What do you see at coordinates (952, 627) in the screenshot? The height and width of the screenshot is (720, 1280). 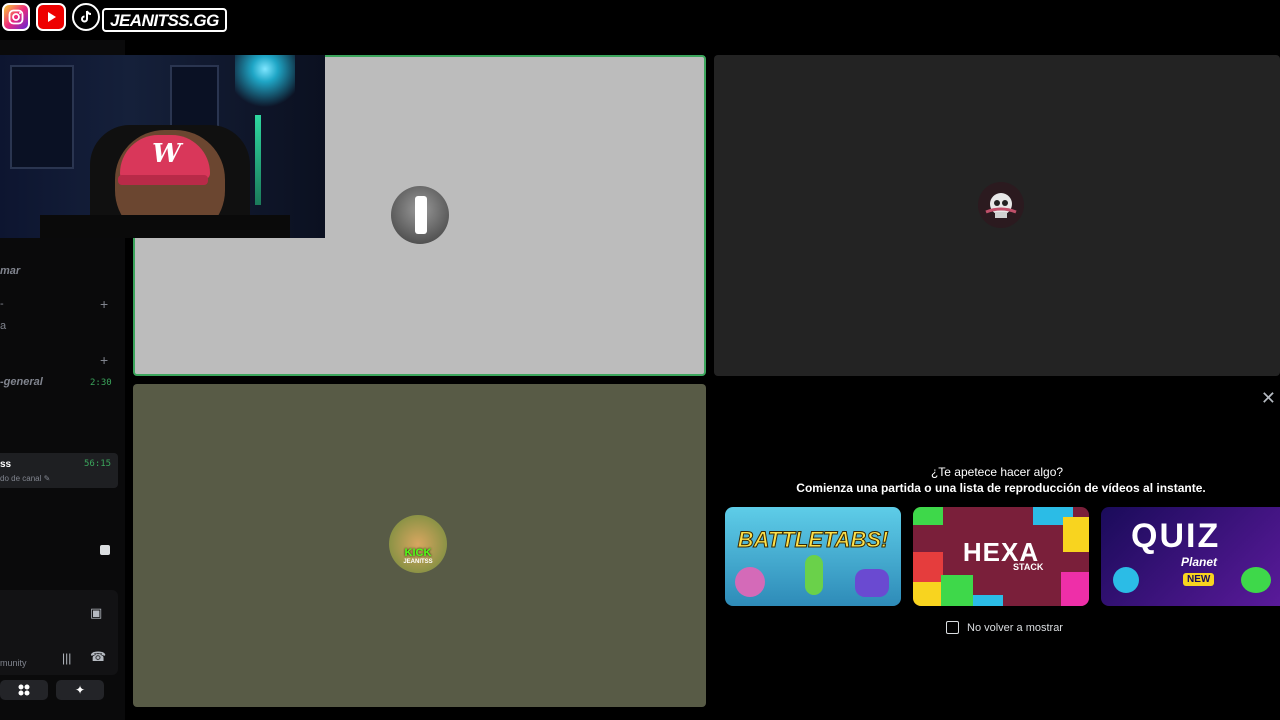 I see `checkbox-icon` at bounding box center [952, 627].